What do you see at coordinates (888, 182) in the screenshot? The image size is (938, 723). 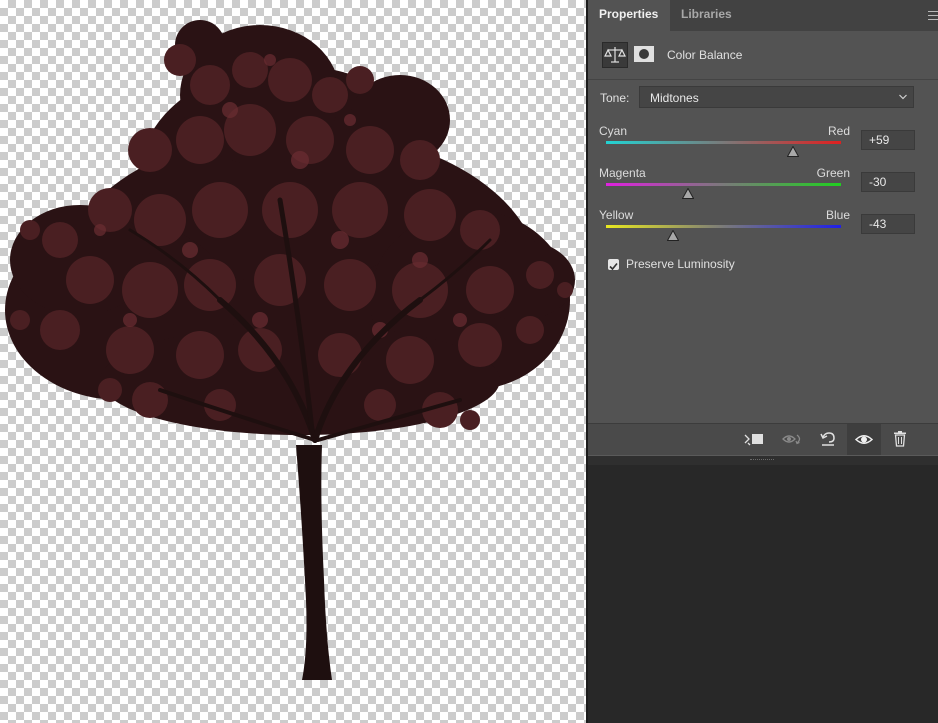 I see `magenta-green-value: -30` at bounding box center [888, 182].